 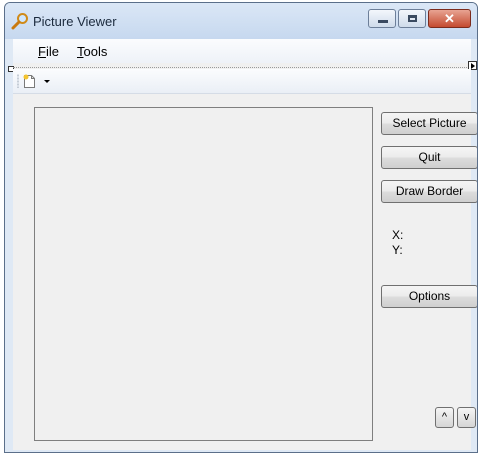 I want to click on options-button: Options, so click(x=429, y=296).